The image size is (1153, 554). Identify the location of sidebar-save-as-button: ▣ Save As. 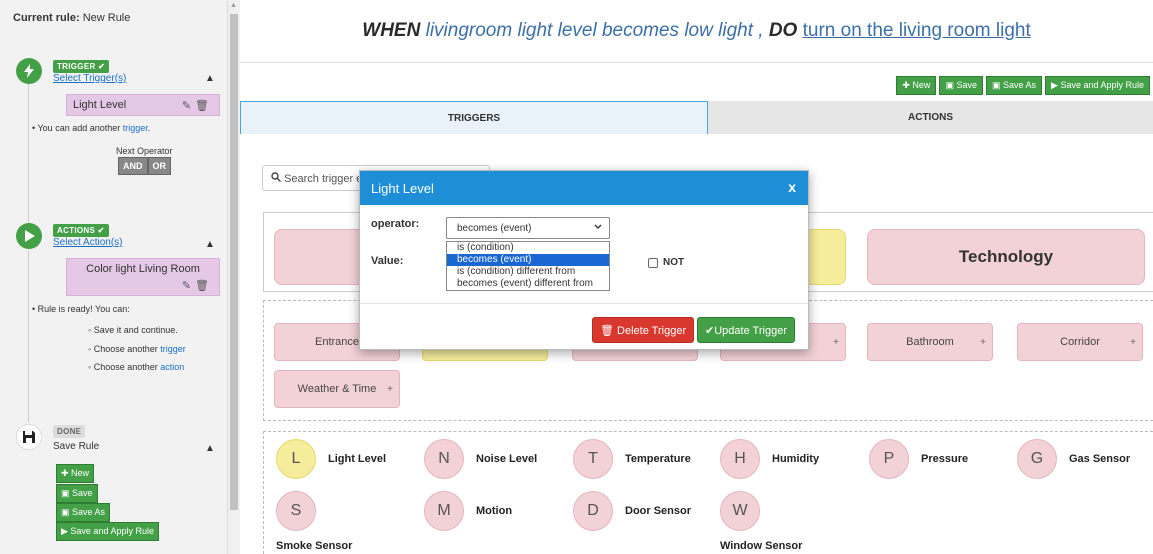
(83, 512).